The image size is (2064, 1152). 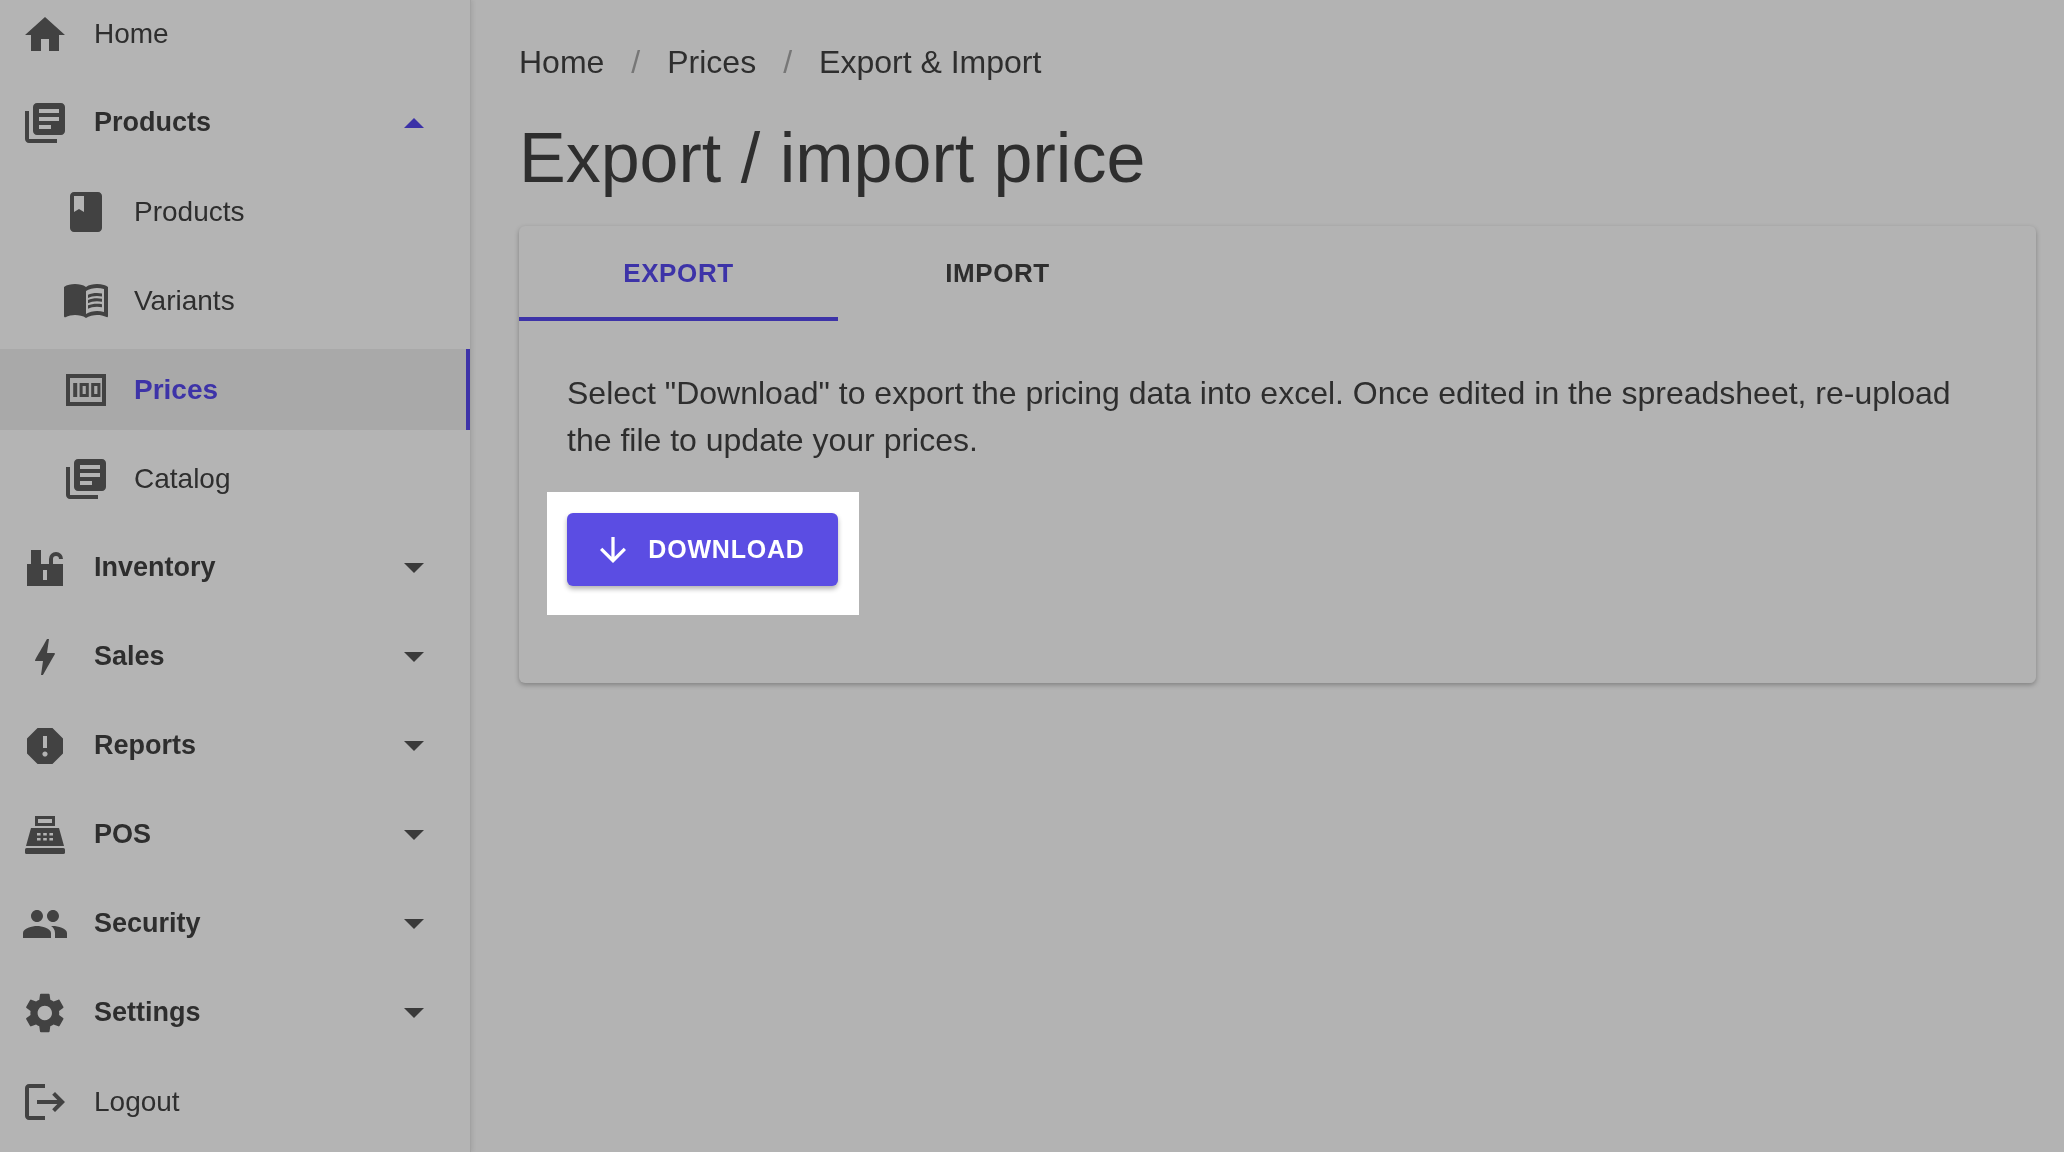 I want to click on sidebar-item: Variants, so click(x=235, y=300).